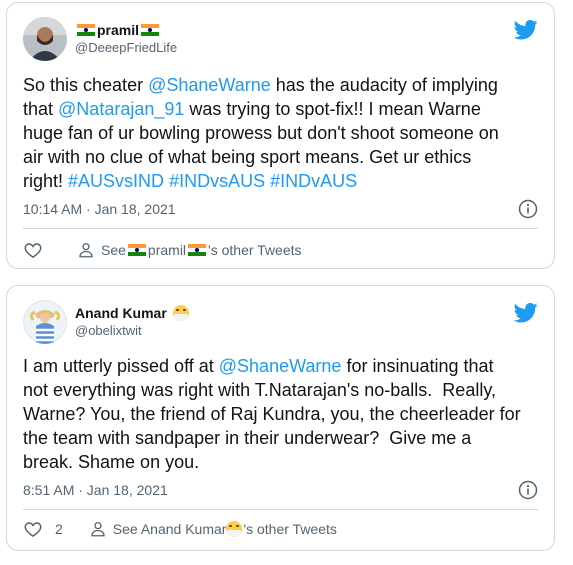 This screenshot has height=565, width=573. What do you see at coordinates (217, 181) in the screenshot?
I see `hashtag-link: #INDvsAUS` at bounding box center [217, 181].